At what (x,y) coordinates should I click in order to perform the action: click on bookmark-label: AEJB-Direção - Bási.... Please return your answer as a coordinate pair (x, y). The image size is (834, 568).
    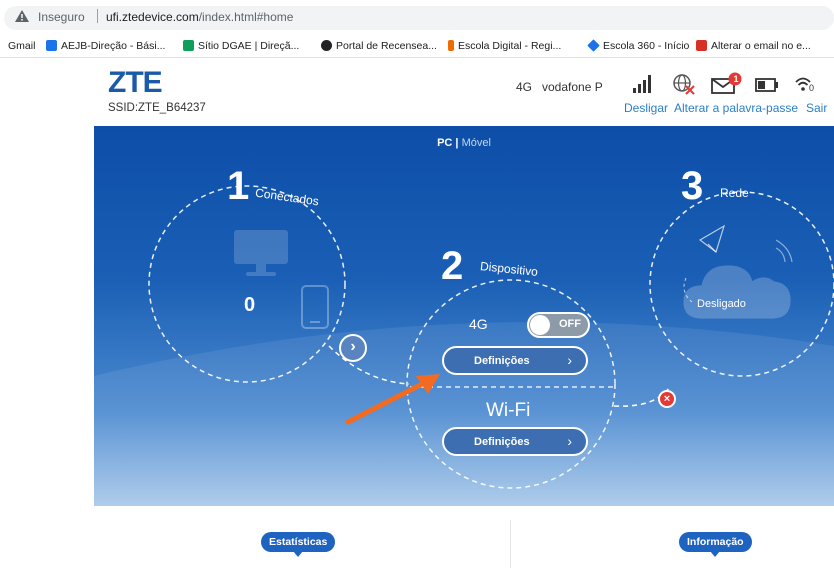
    Looking at the image, I should click on (113, 46).